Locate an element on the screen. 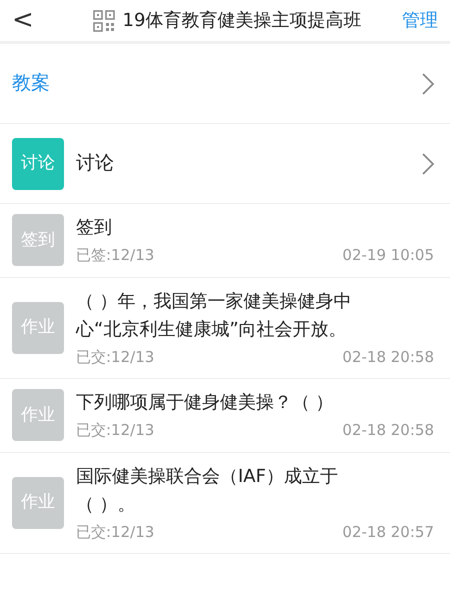 This screenshot has height=600, width=450. activity-title: 下列哪项属于健身健美操？（ ） is located at coordinates (205, 403).